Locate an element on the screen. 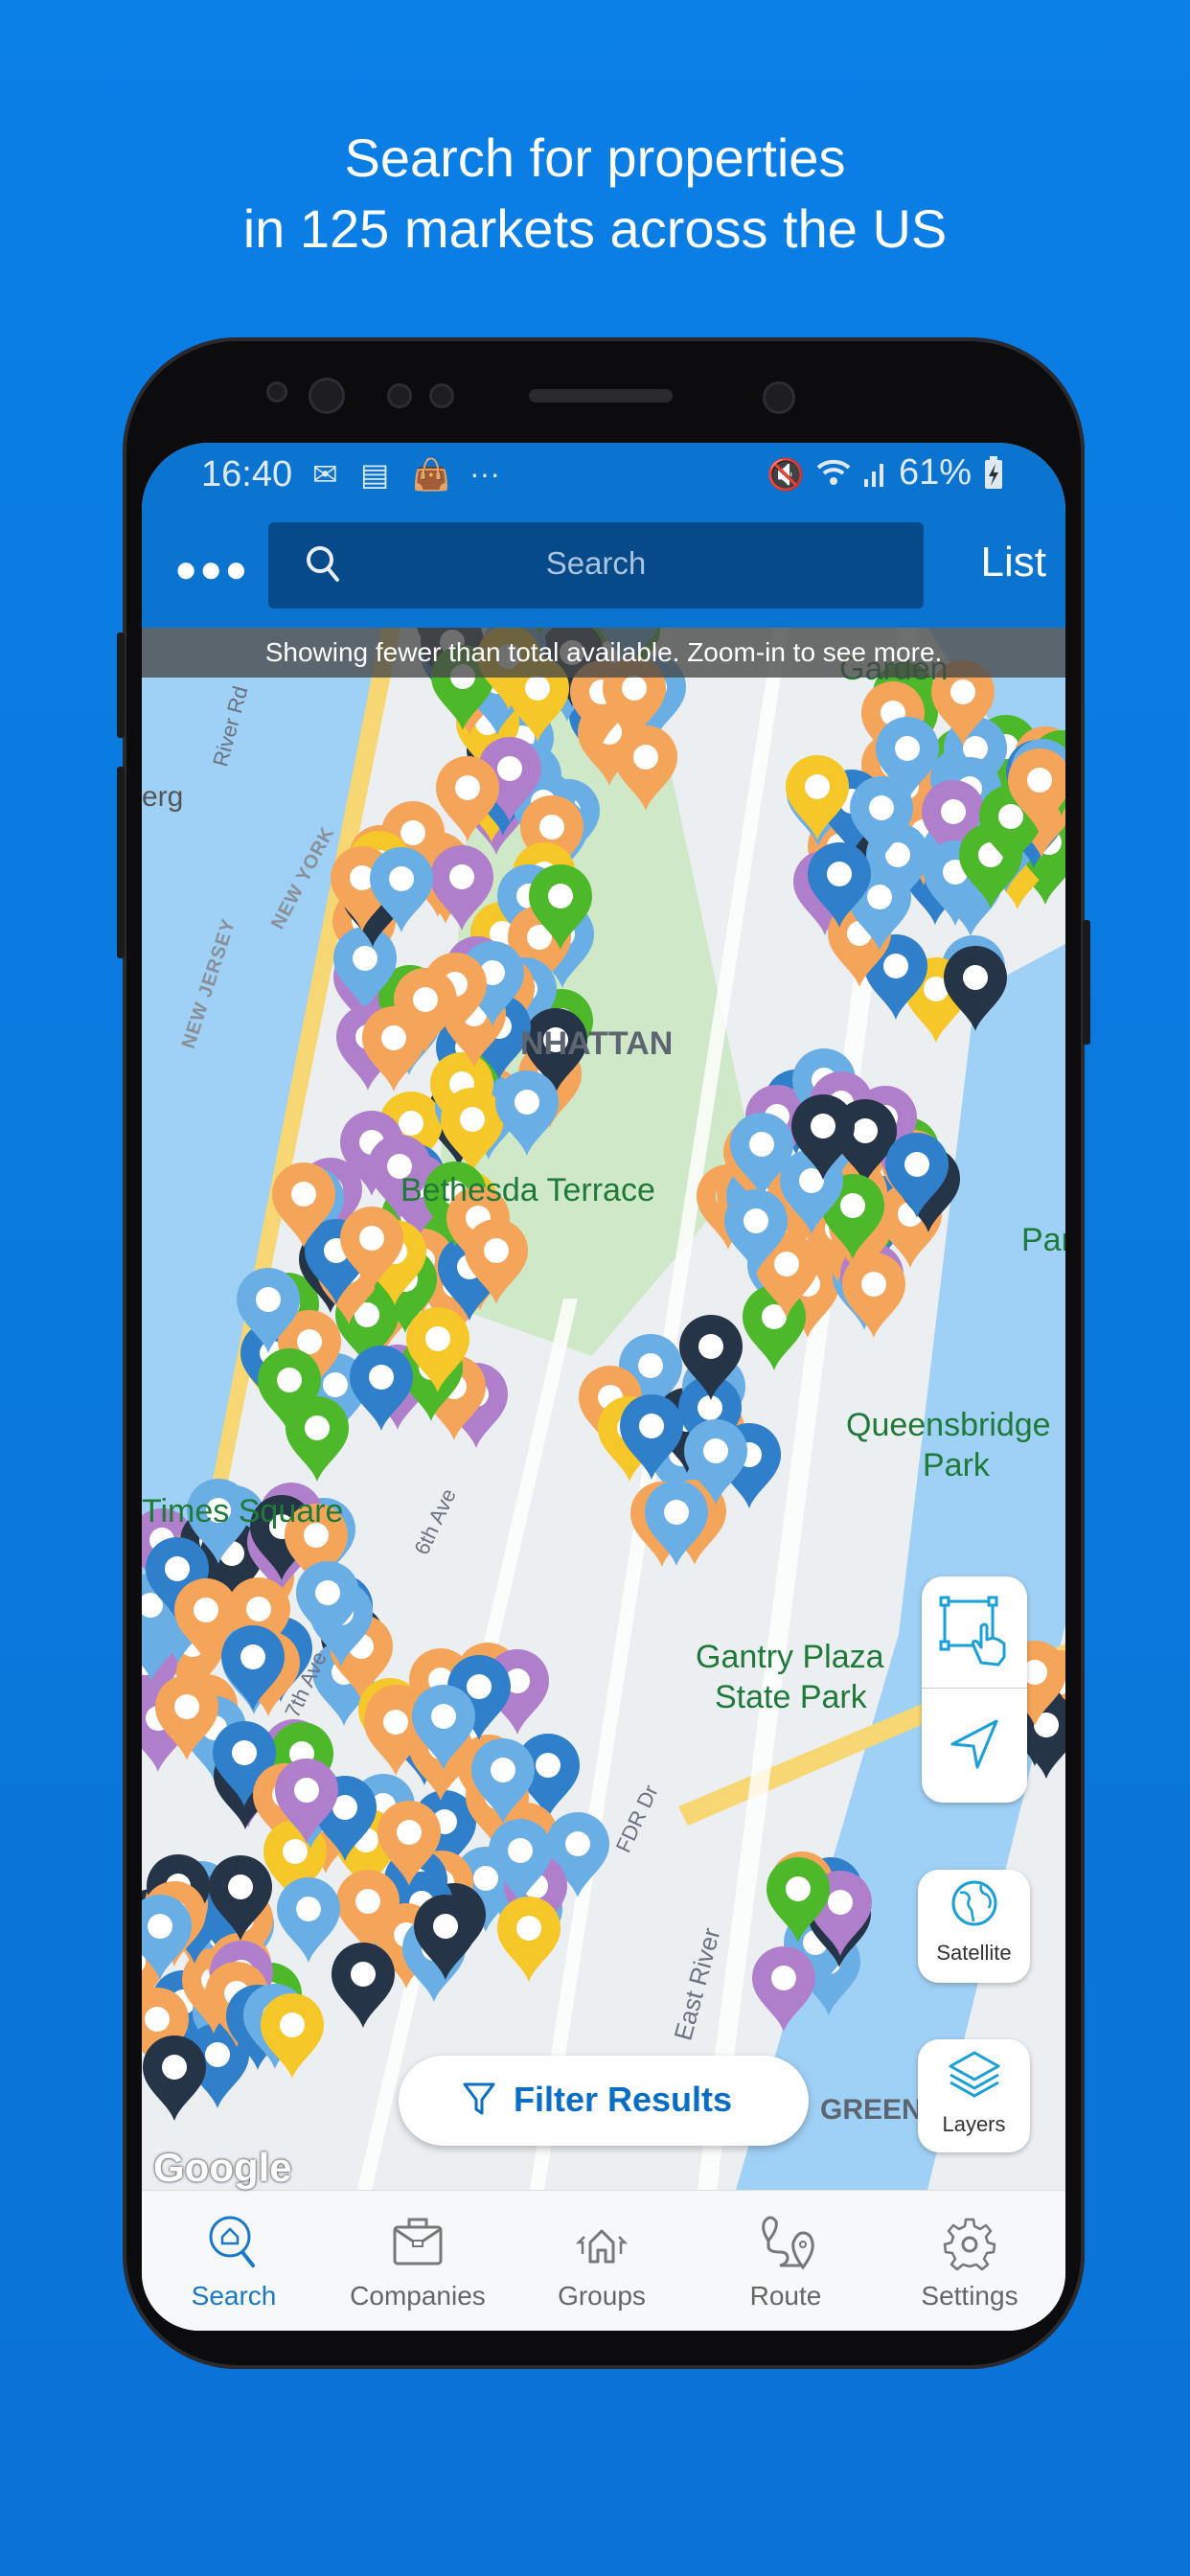 The image size is (1190, 2576). satellite-button: Satellite is located at coordinates (974, 1926).